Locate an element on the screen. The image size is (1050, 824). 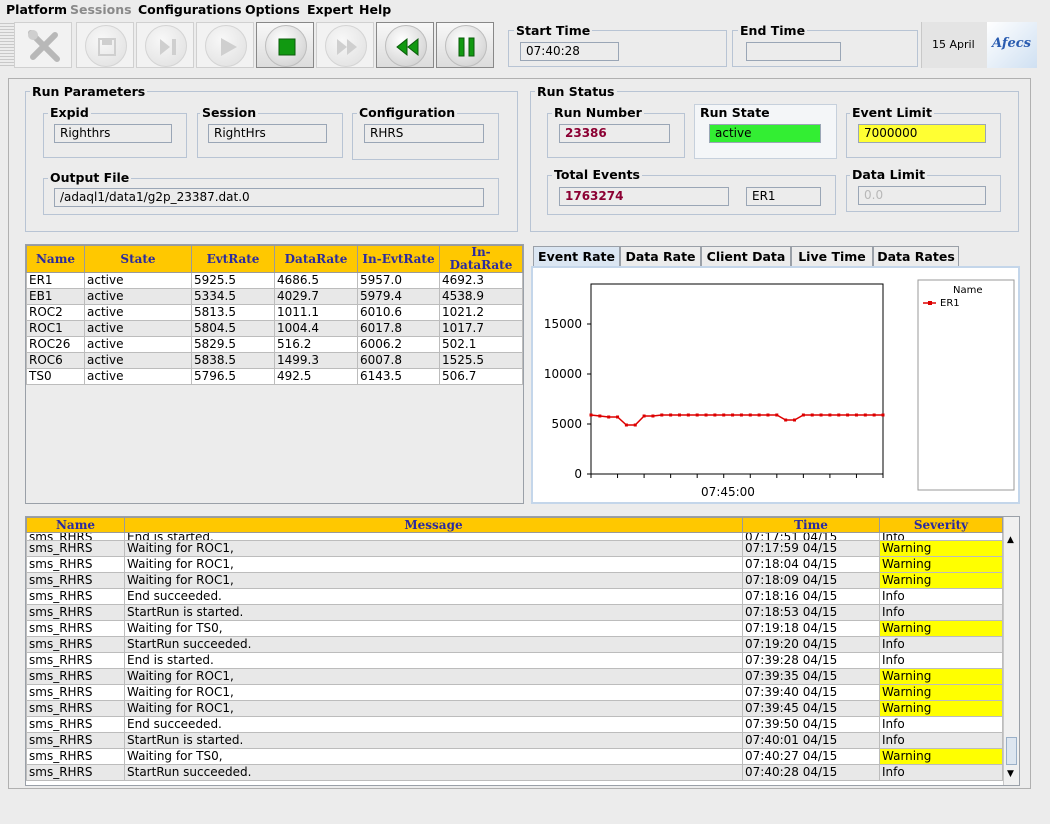
rewind-button is located at coordinates (405, 45).